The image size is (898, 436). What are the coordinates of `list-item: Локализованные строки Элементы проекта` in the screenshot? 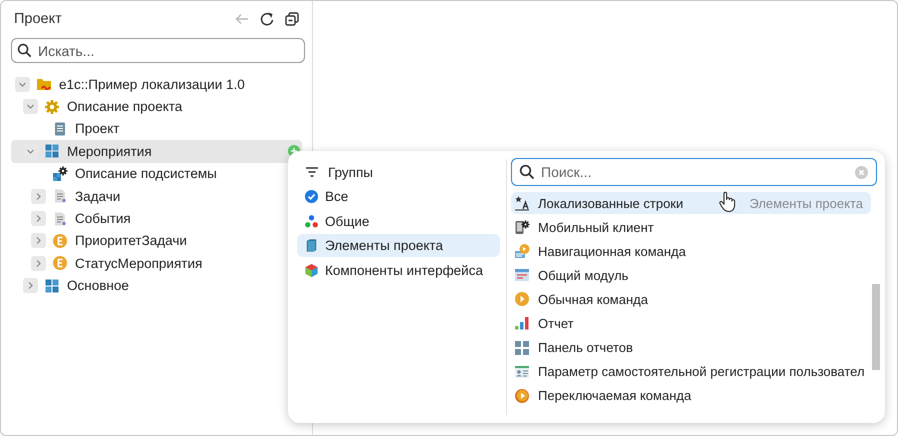 It's located at (691, 203).